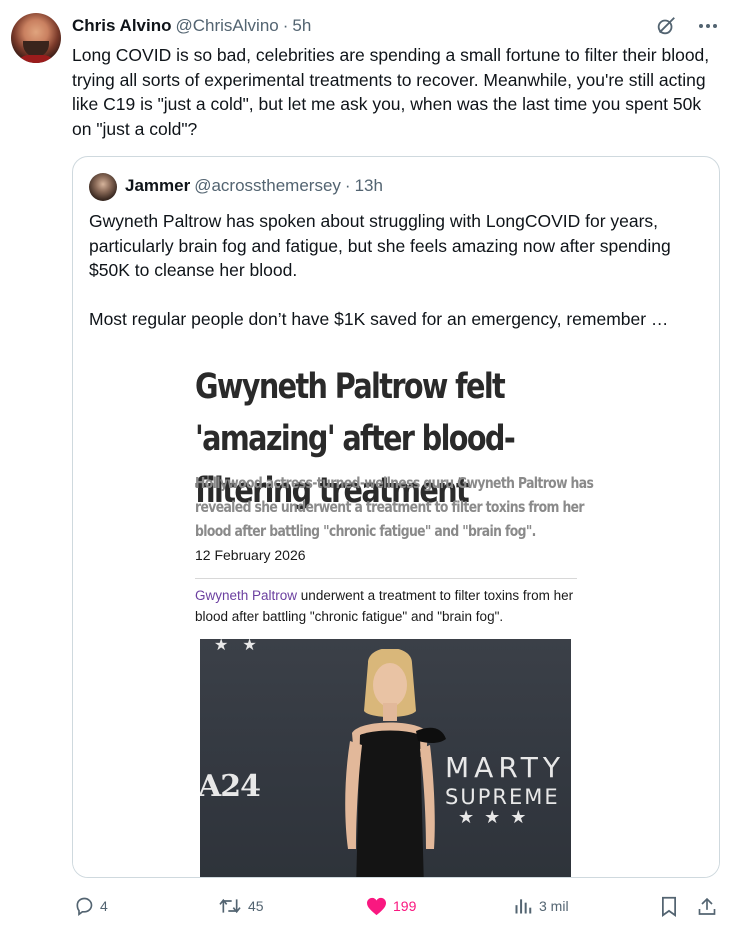 The height and width of the screenshot is (928, 738). What do you see at coordinates (502, 797) in the screenshot?
I see `backdrop-title-line-2: SUPREME` at bounding box center [502, 797].